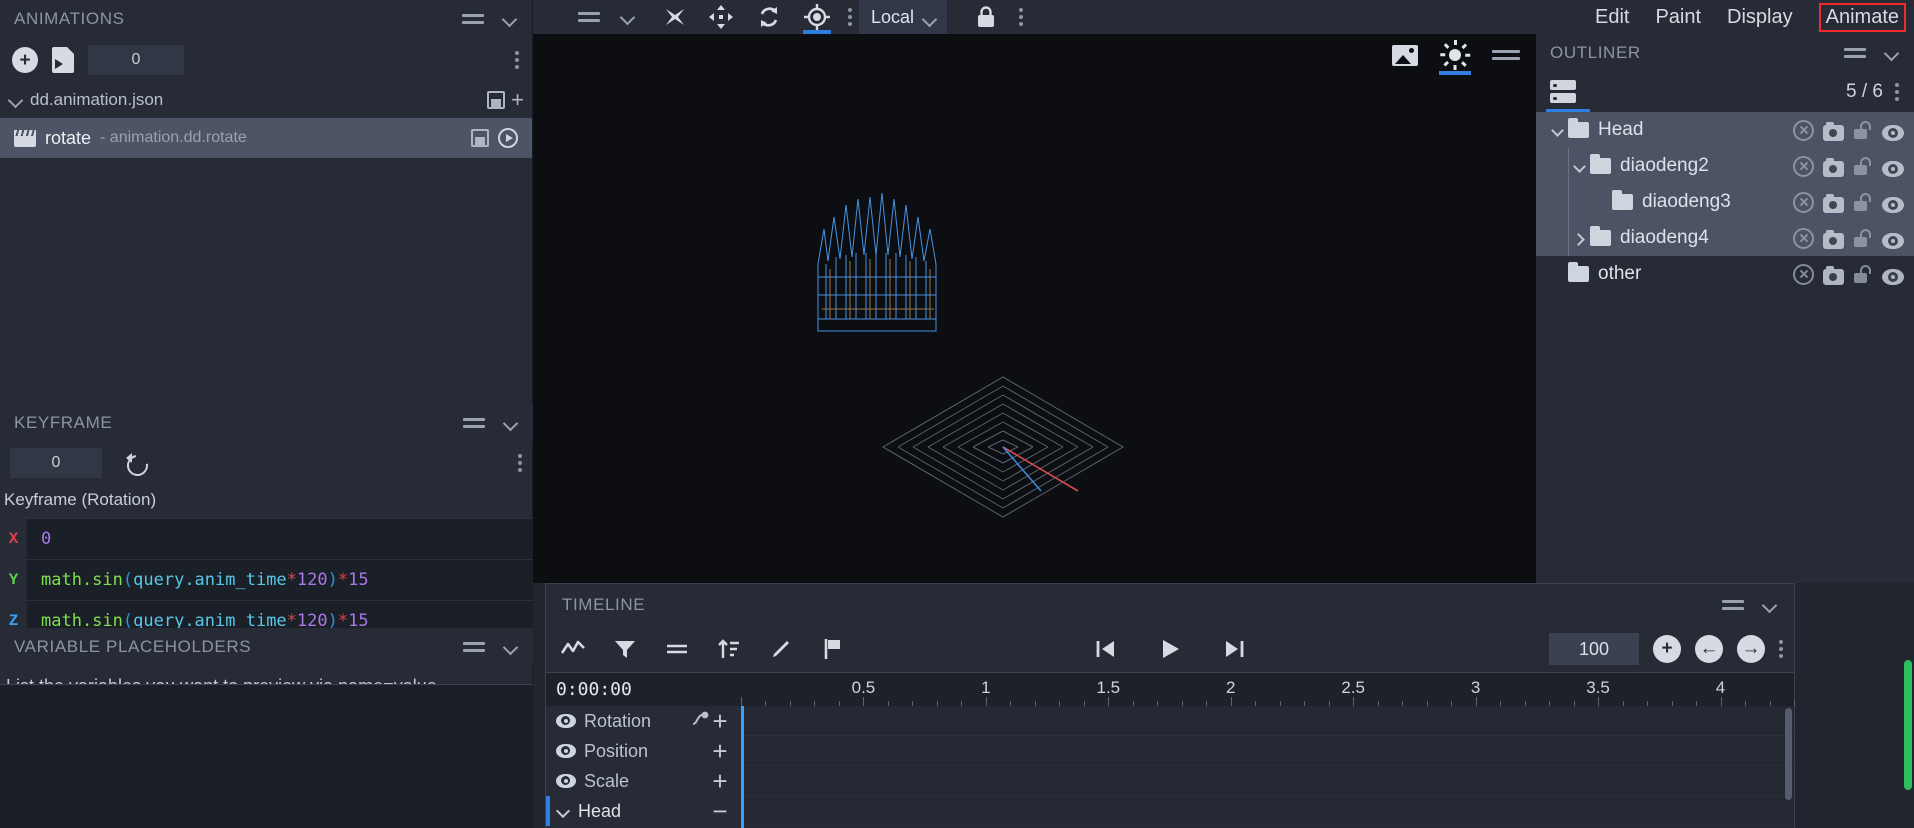 The image size is (1914, 828). What do you see at coordinates (1908, 725) in the screenshot?
I see `outliner-scrollbar` at bounding box center [1908, 725].